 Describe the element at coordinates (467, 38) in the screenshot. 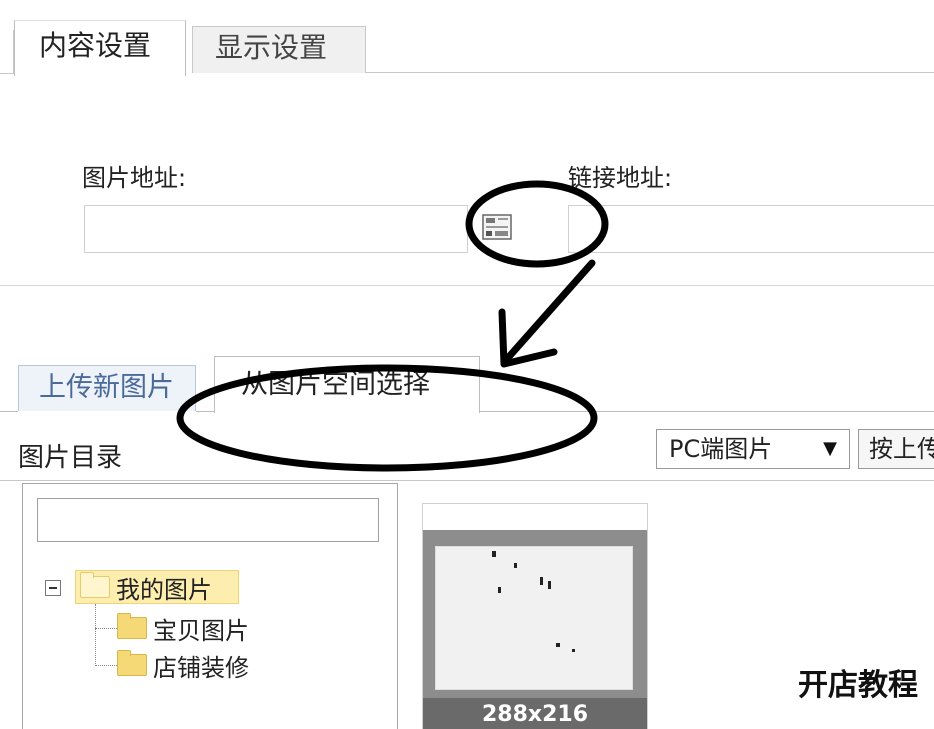

I see `settings-tab-bar: 内容设置 显示设置` at that location.